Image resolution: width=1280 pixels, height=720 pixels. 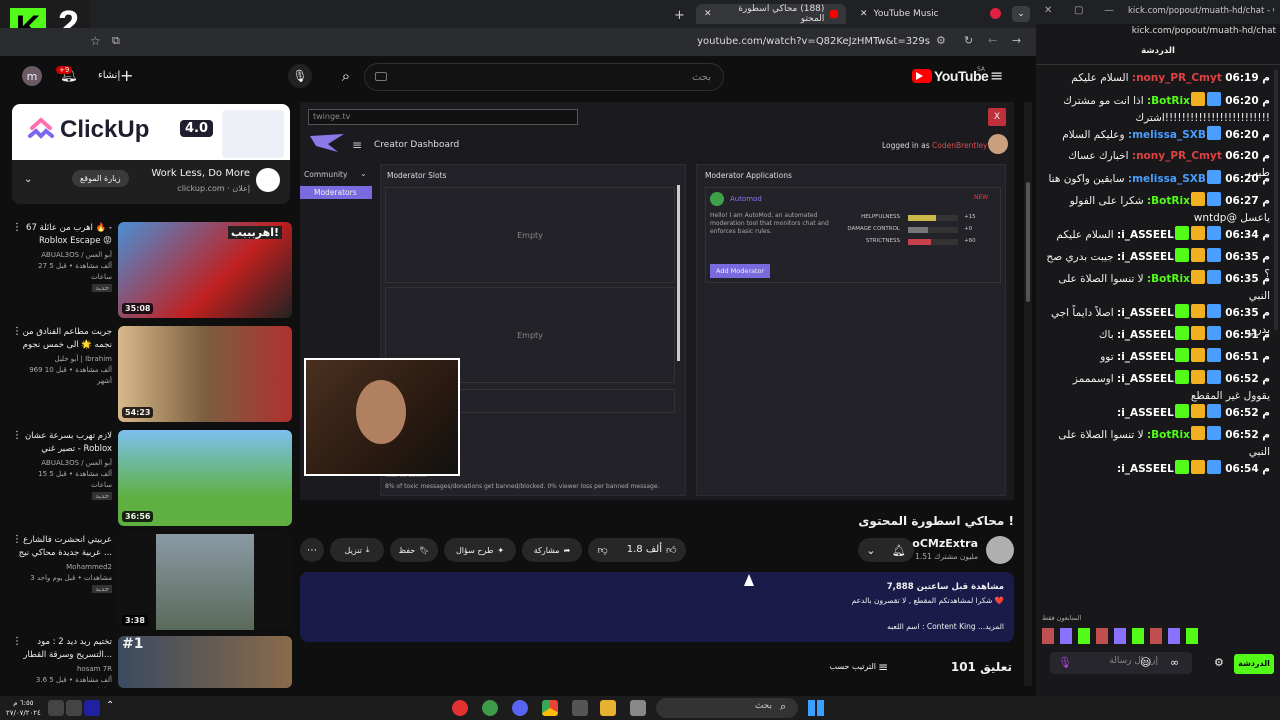 What do you see at coordinates (608, 708) in the screenshot?
I see `folder-icon` at bounding box center [608, 708].